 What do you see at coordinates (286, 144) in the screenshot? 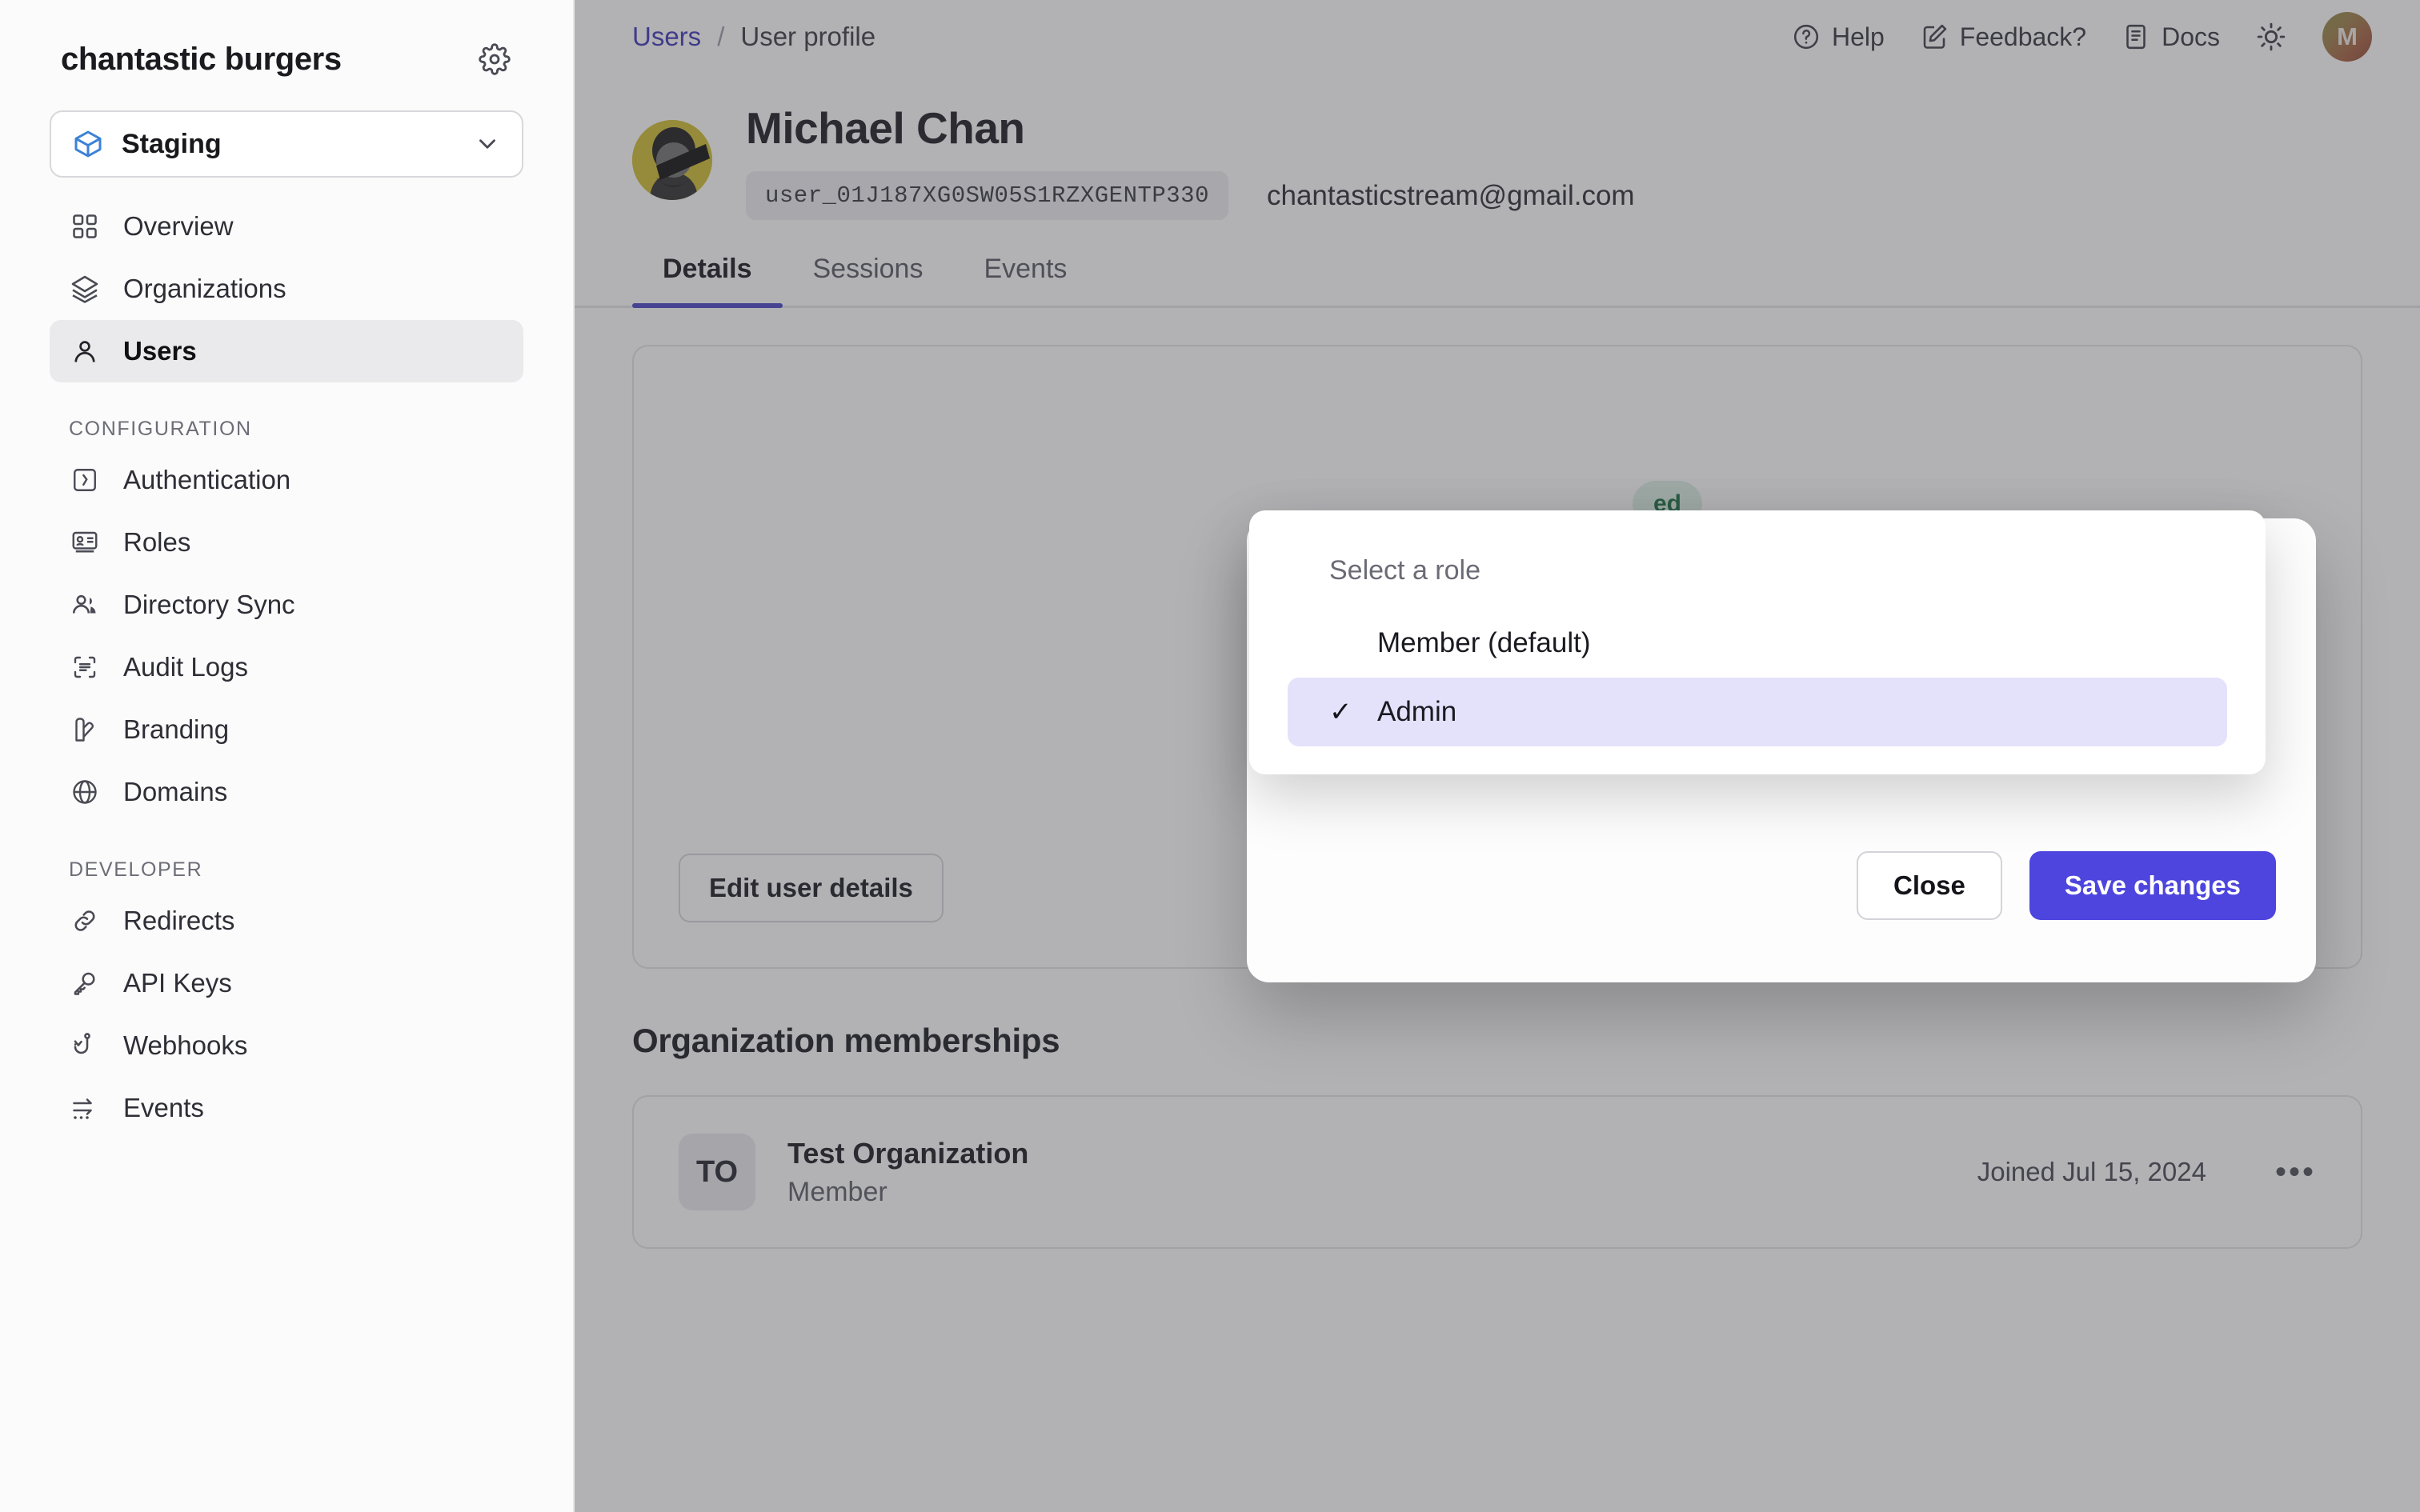
I see `environment-selector: Staging` at bounding box center [286, 144].